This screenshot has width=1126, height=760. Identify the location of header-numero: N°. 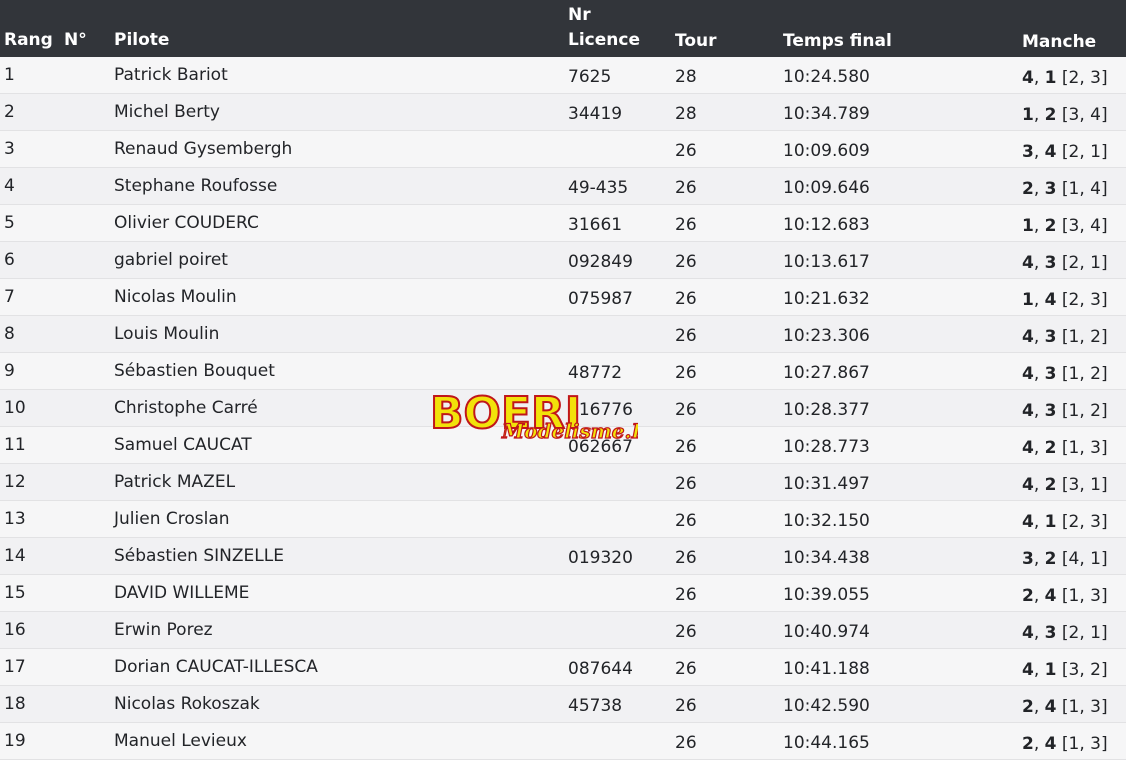
(75, 40).